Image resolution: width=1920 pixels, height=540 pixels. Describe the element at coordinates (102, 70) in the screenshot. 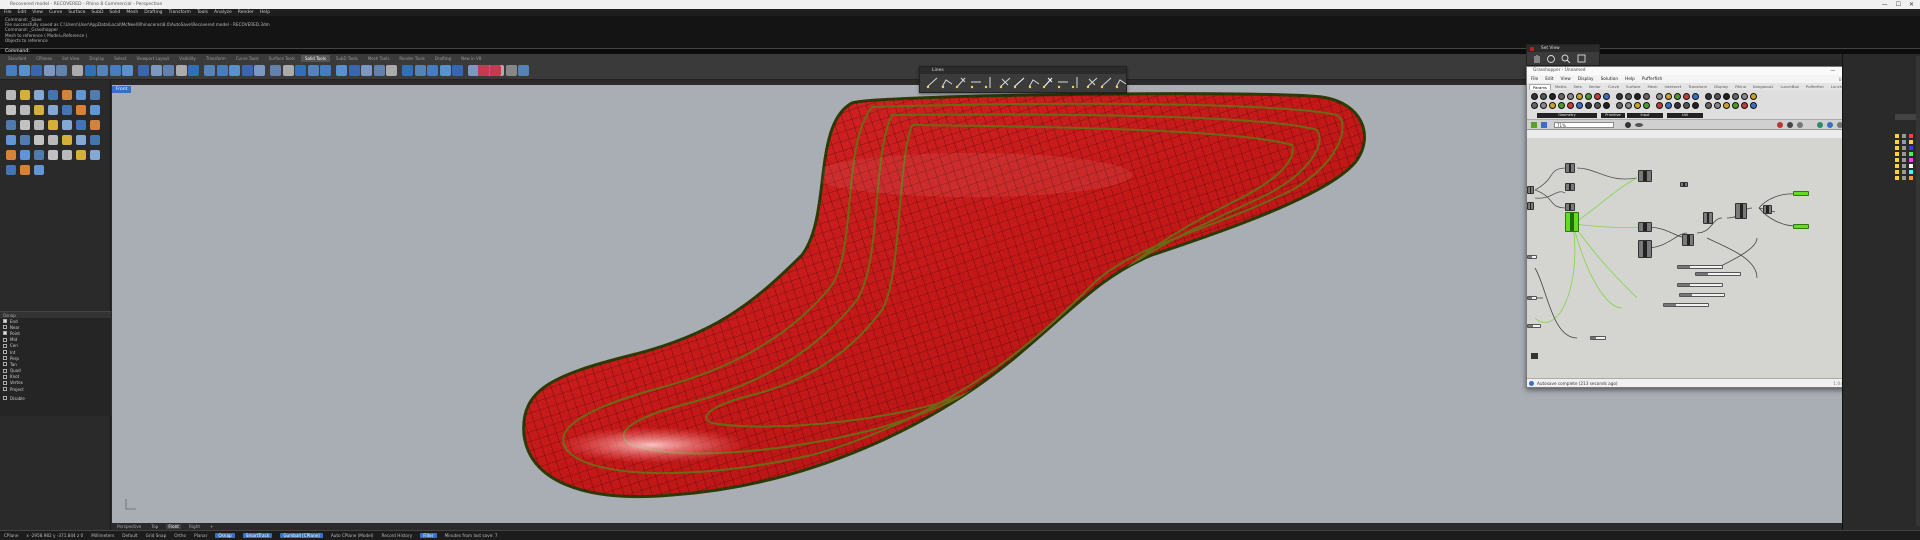

I see `boolean-difference-icon` at that location.